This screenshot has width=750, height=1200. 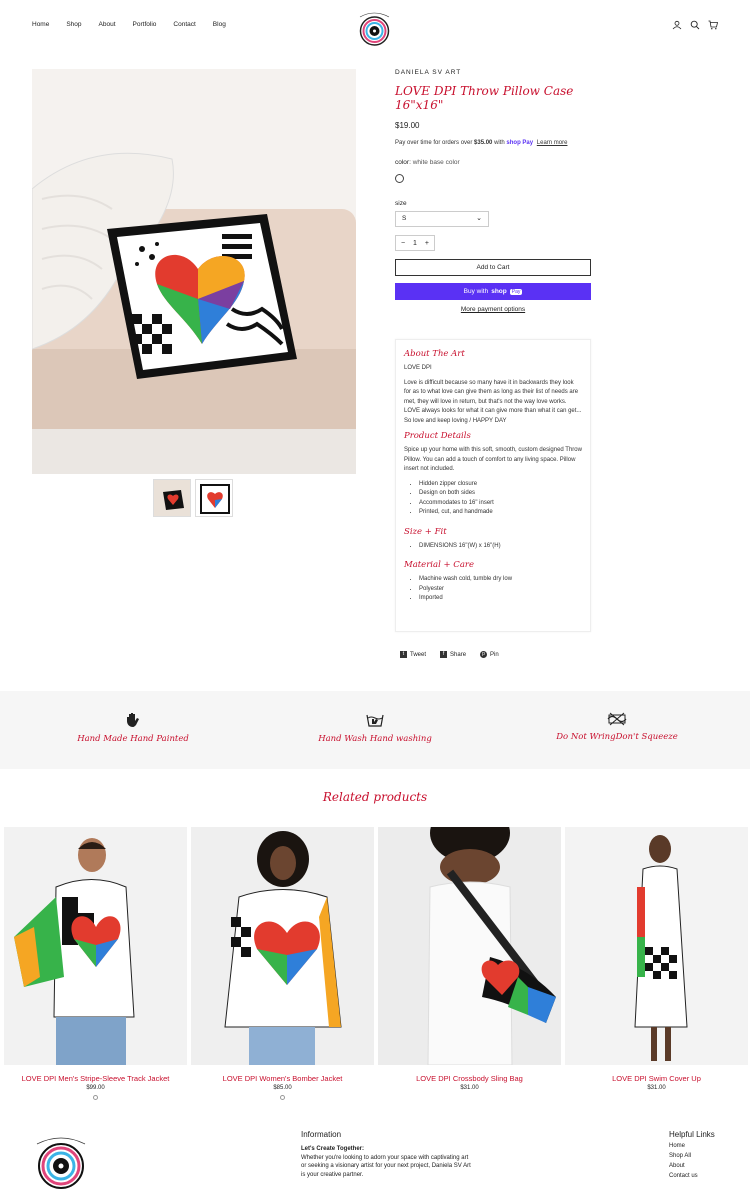 What do you see at coordinates (692, 1176) in the screenshot?
I see `footer-link-contact: Contact us` at bounding box center [692, 1176].